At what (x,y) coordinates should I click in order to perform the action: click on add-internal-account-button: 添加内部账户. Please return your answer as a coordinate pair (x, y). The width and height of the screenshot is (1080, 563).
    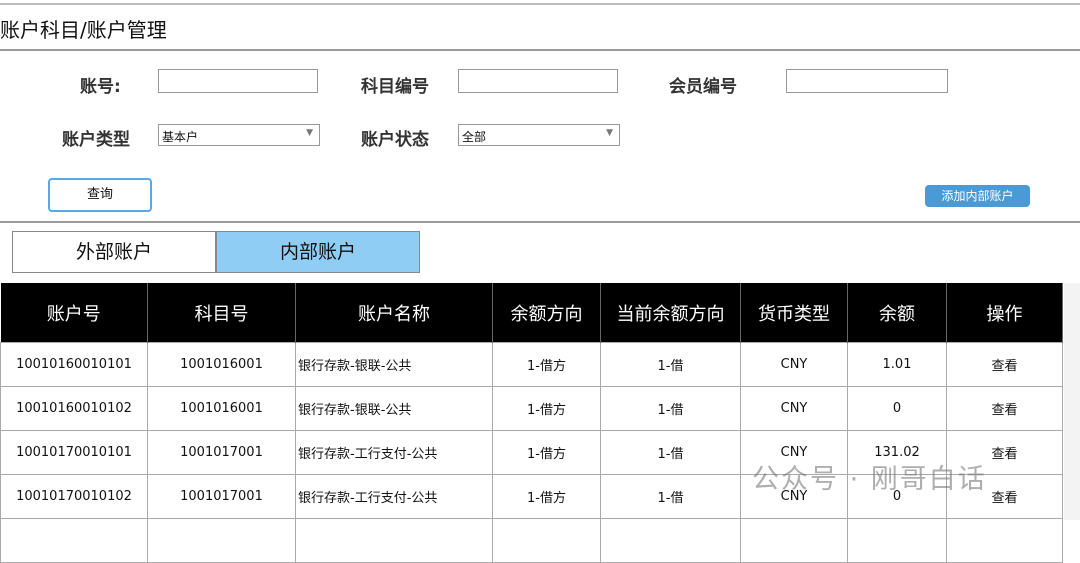
    Looking at the image, I should click on (977, 196).